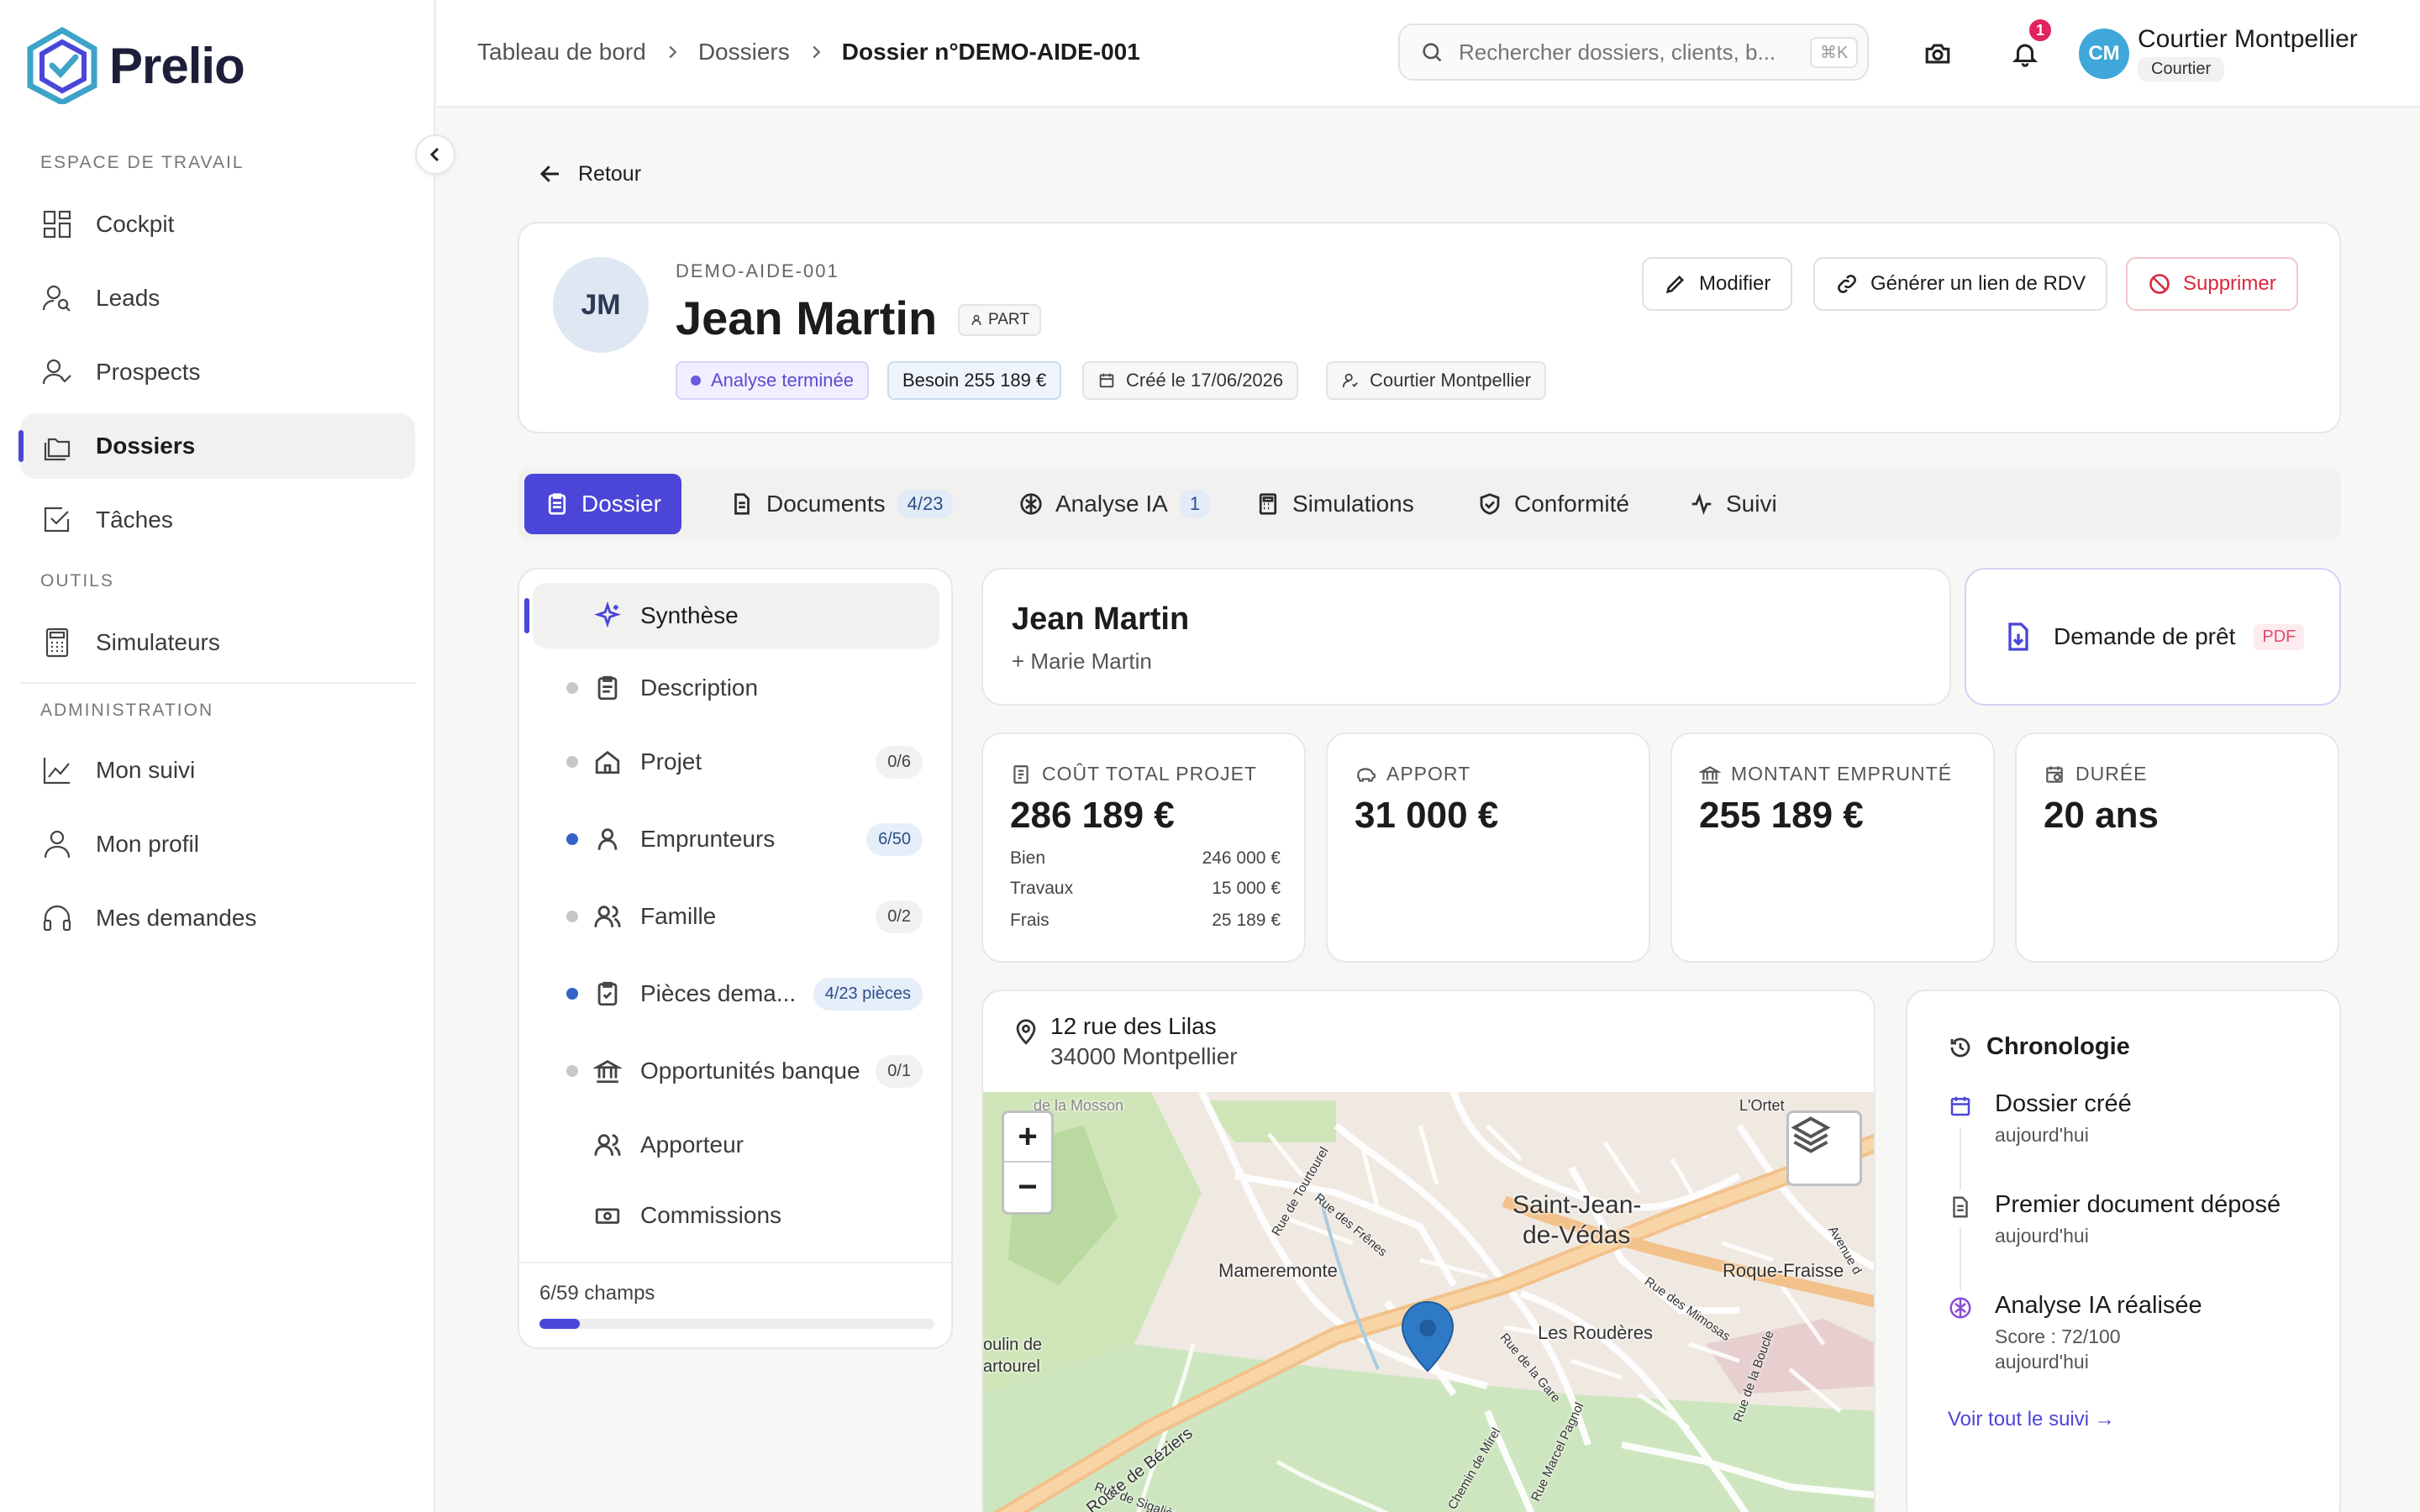 The width and height of the screenshot is (2420, 1512). I want to click on user-name: Courtier Montpellier, so click(2248, 39).